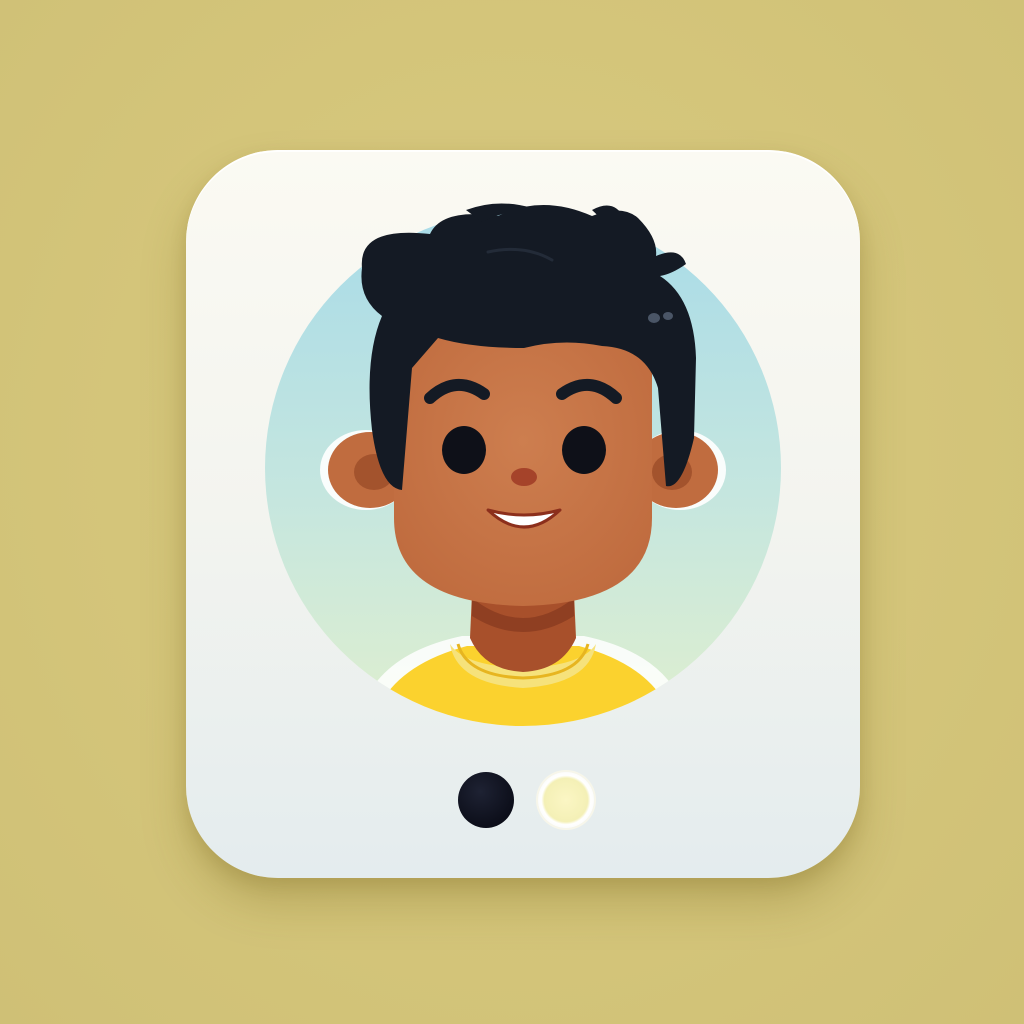 This screenshot has width=1024, height=1024. I want to click on face, so click(523, 456).